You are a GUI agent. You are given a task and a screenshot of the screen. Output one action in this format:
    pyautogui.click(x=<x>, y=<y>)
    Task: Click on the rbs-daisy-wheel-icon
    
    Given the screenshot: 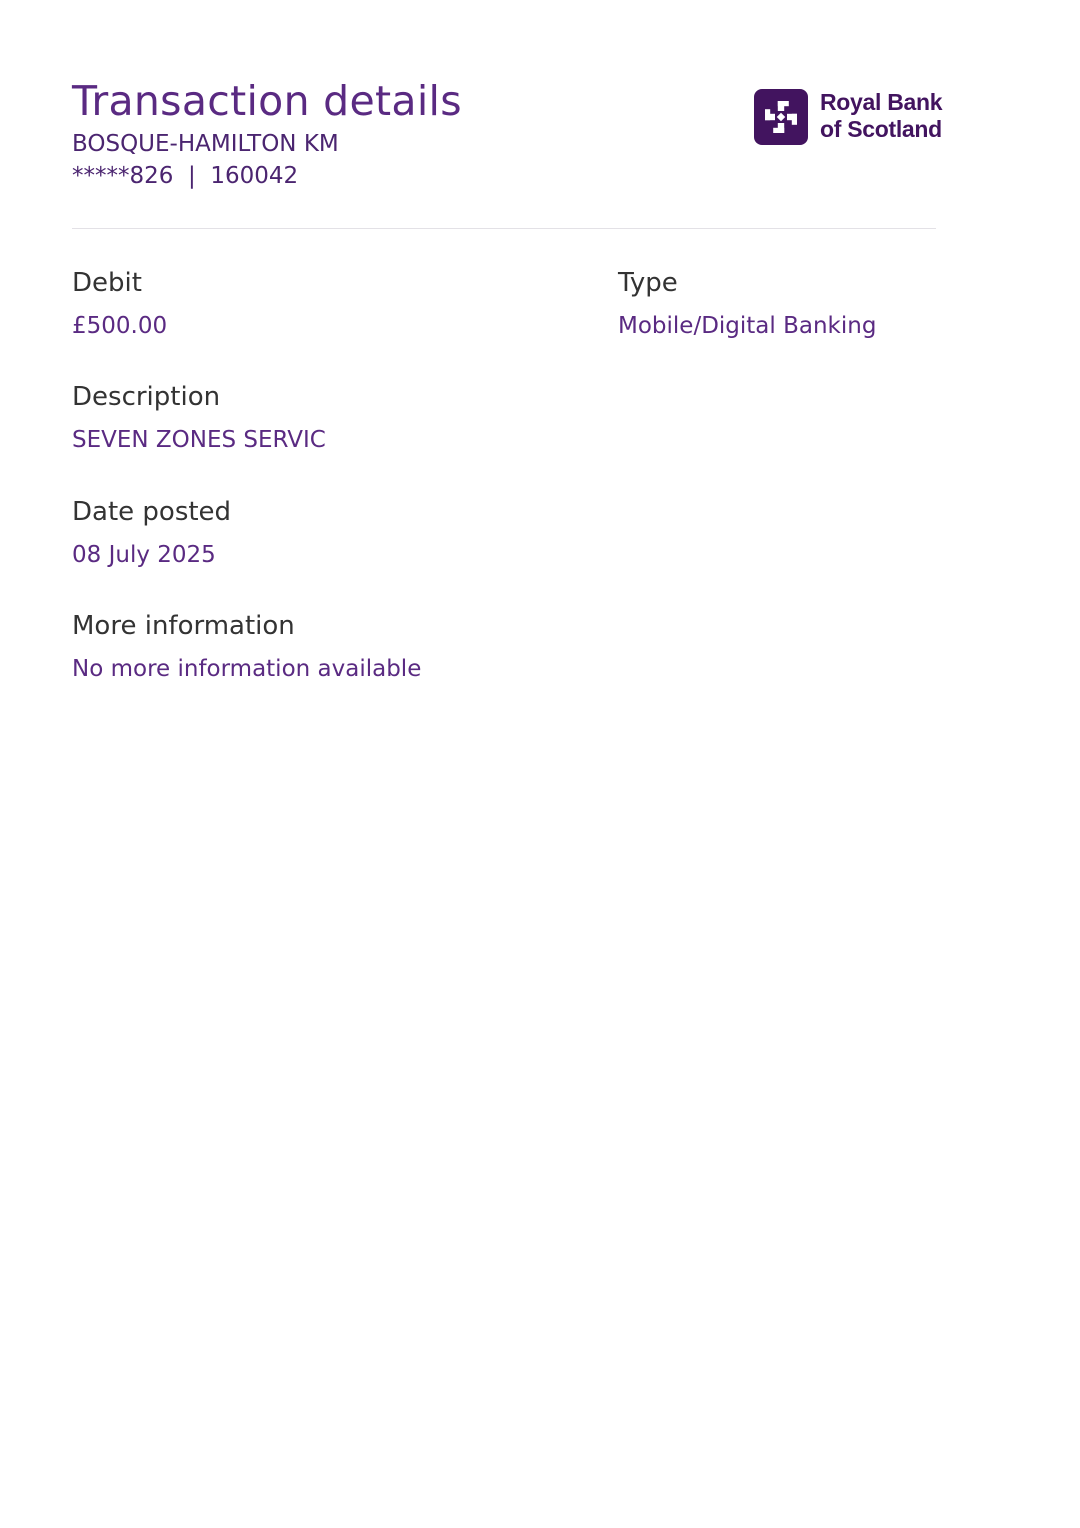 What is the action you would take?
    pyautogui.click(x=781, y=117)
    